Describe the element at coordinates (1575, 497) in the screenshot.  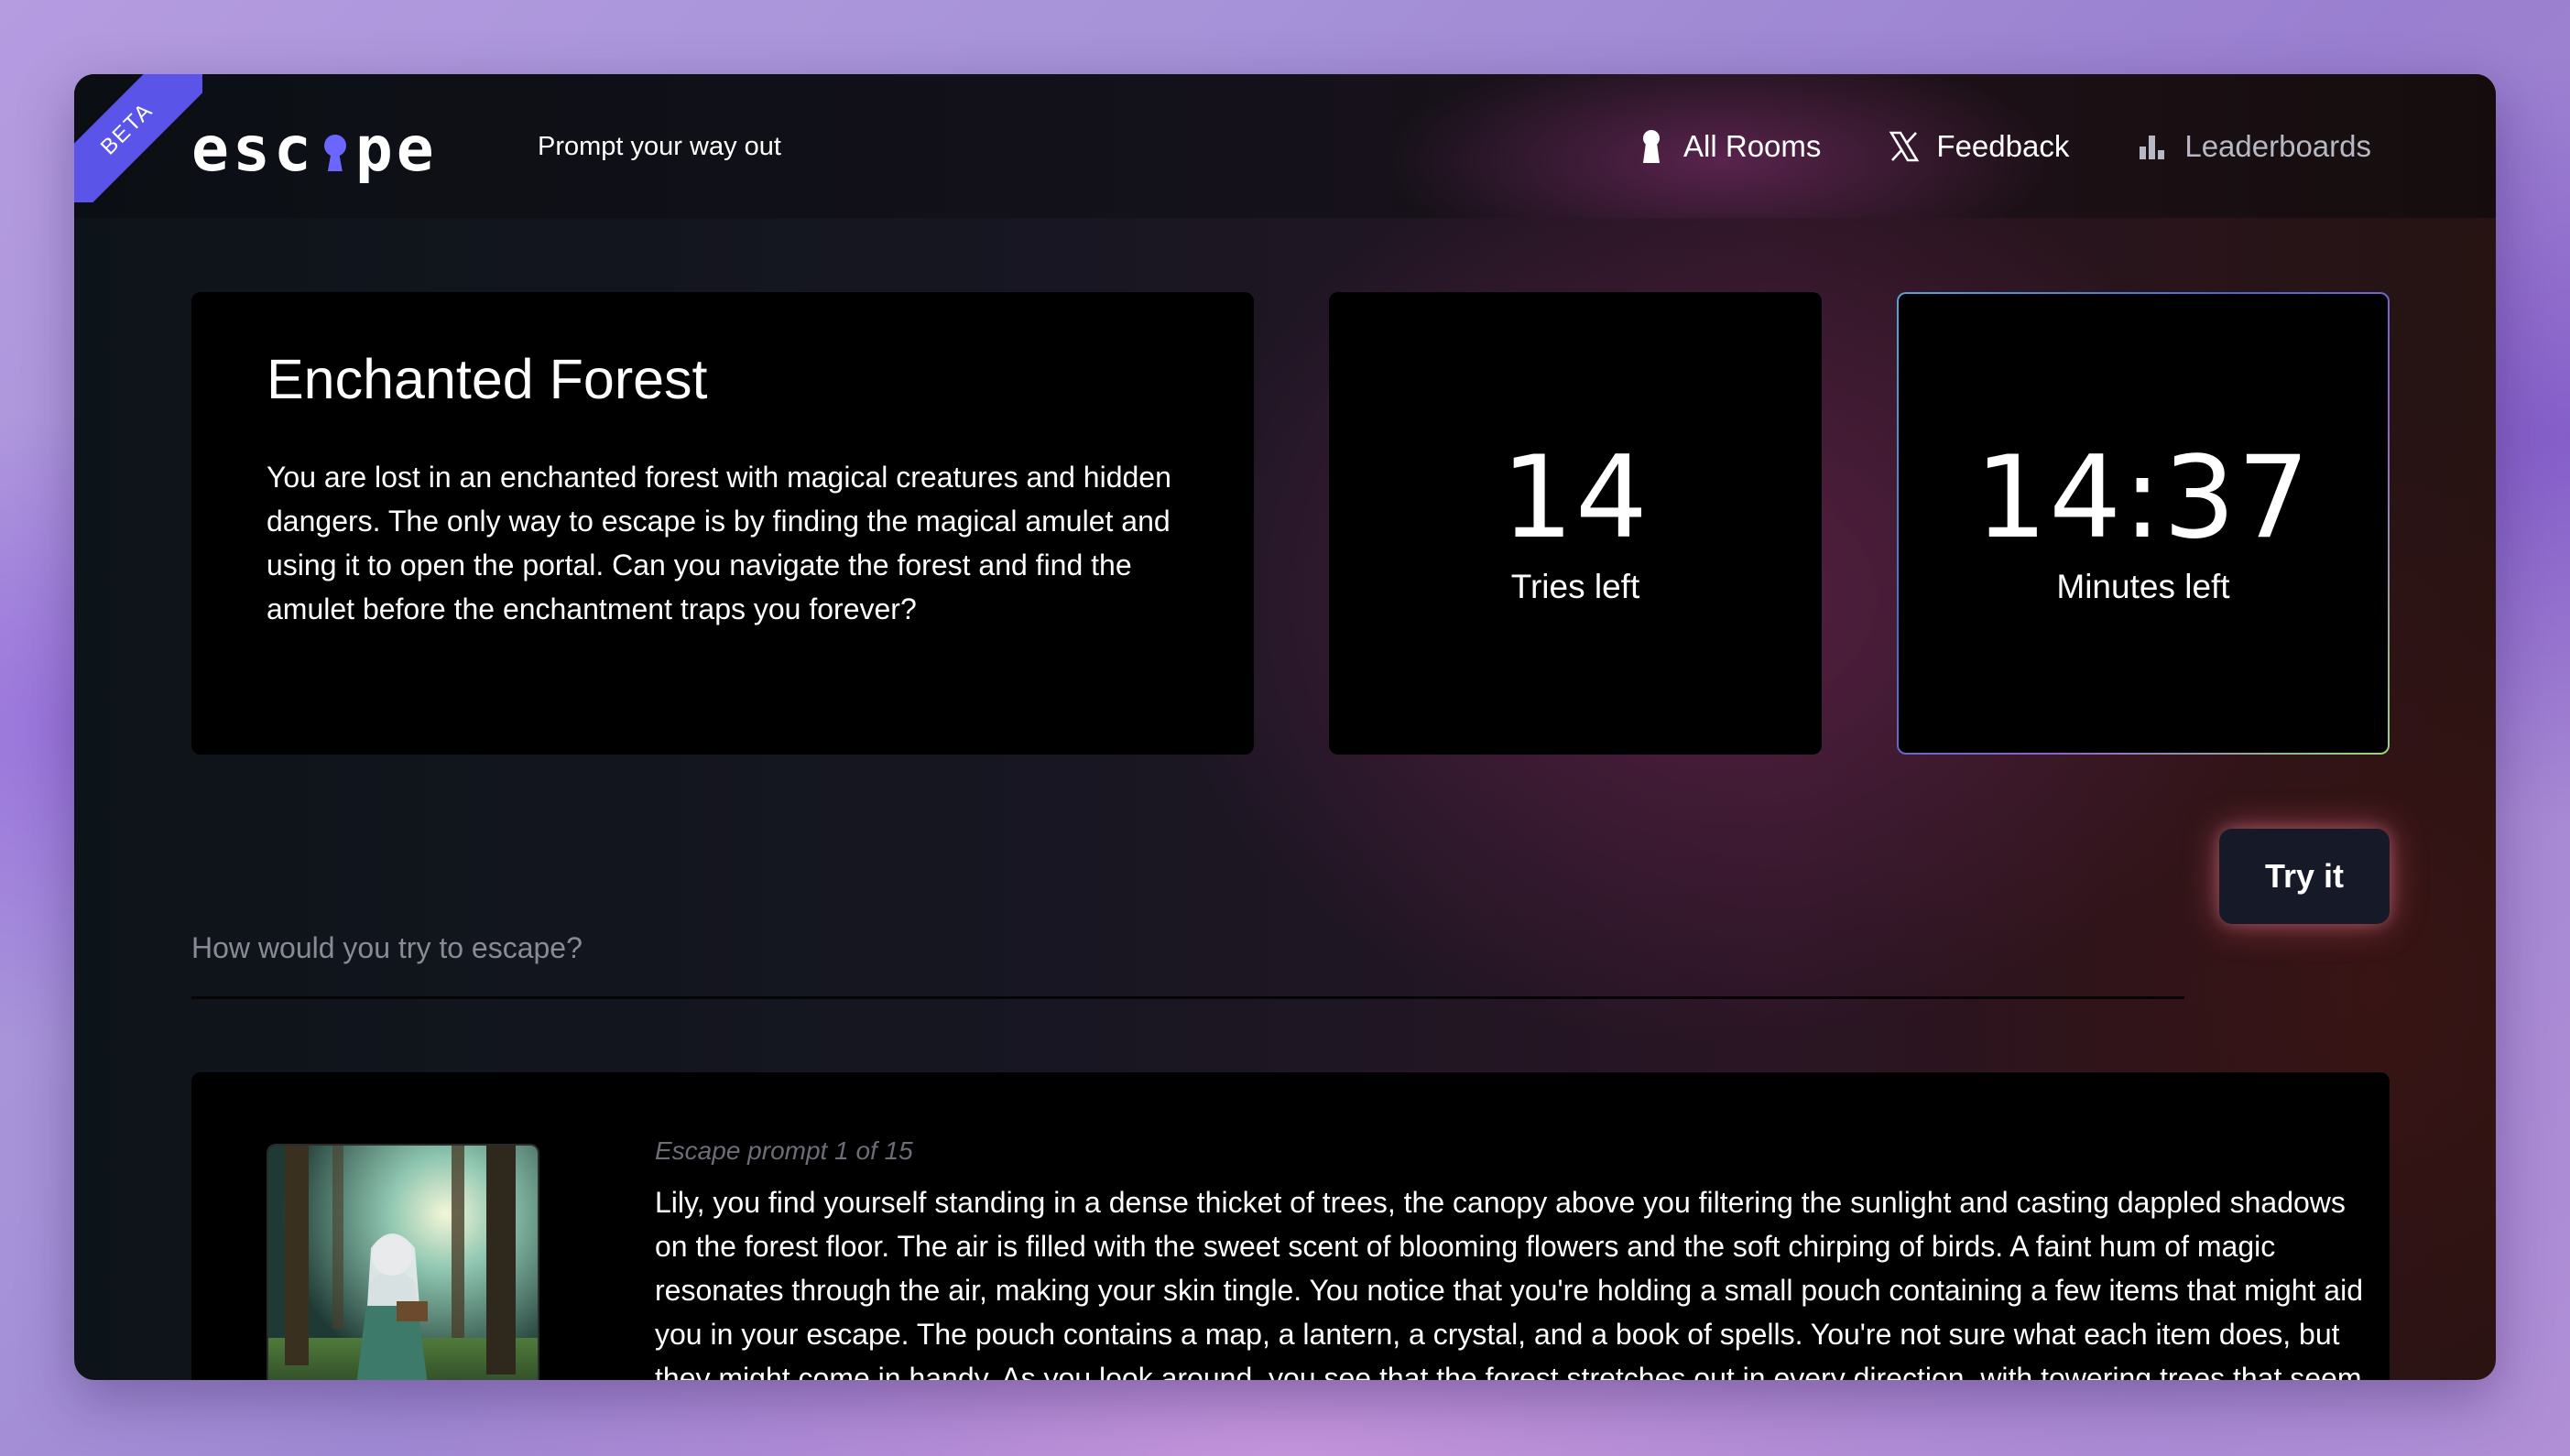
I see `tries-value: 14` at that location.